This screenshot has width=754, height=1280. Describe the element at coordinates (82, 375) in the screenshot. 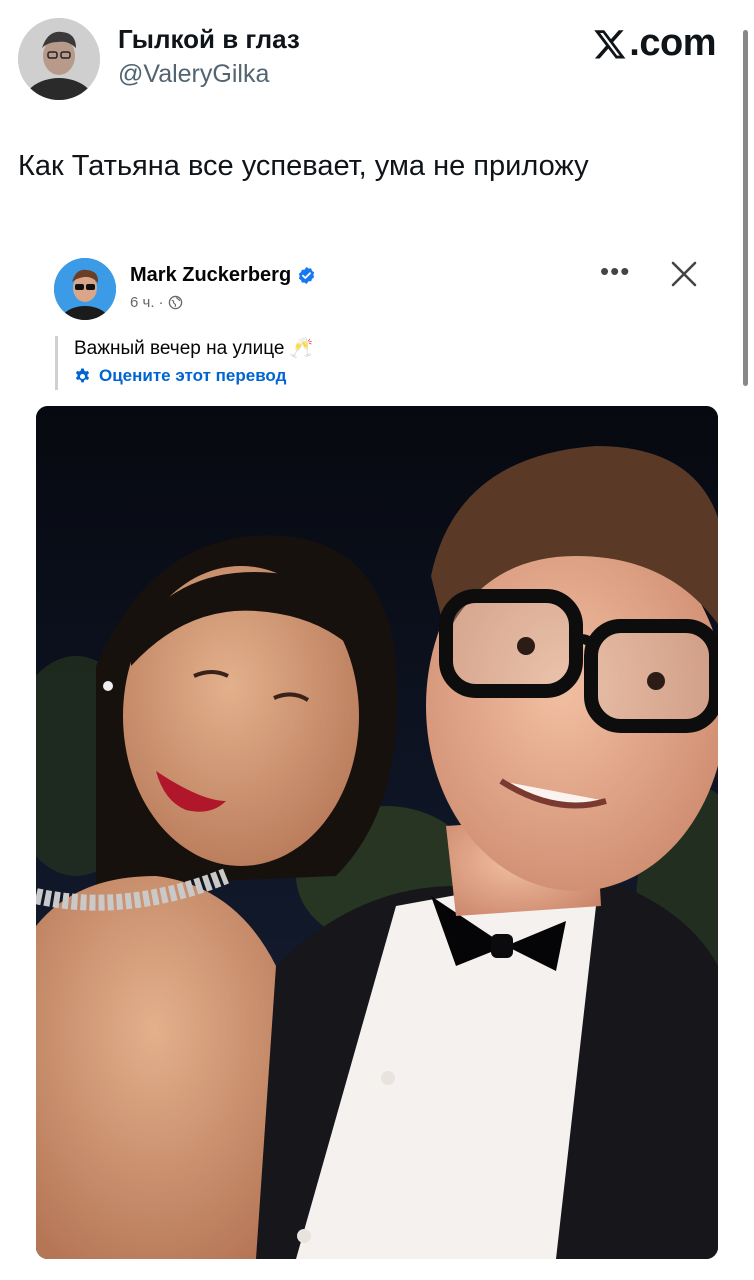

I see `gear-icon` at that location.